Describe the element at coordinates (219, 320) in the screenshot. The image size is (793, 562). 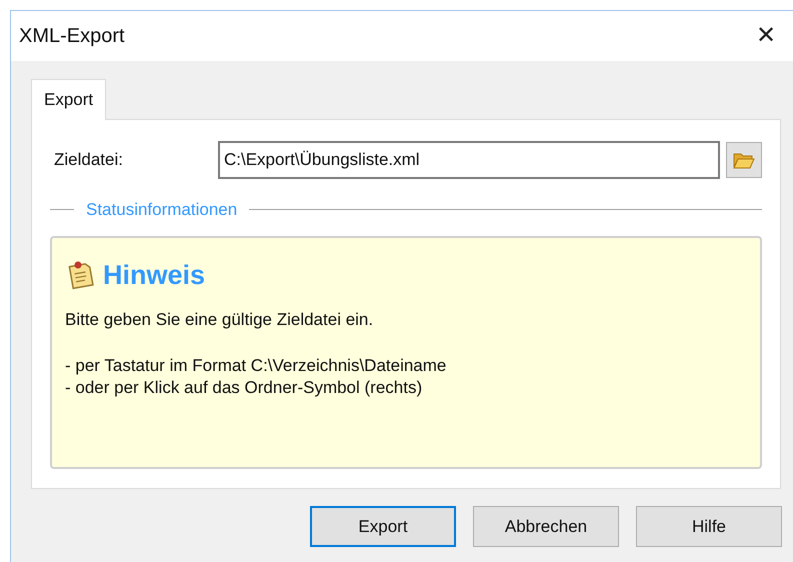
I see `hint-message: Bitte geben Sie eine gültige Zieldatei ein.` at that location.